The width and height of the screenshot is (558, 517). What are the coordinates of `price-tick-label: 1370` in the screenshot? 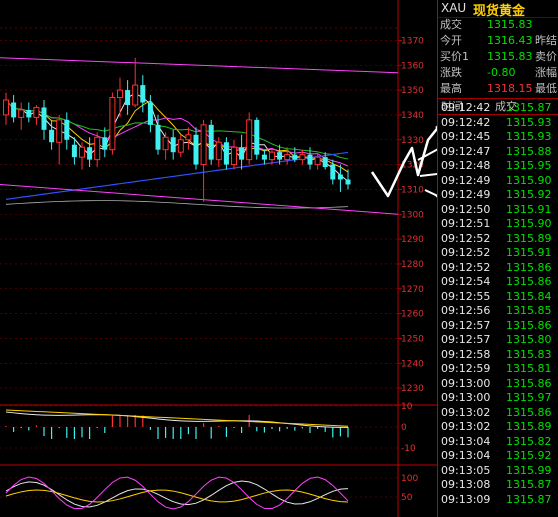 It's located at (412, 41).